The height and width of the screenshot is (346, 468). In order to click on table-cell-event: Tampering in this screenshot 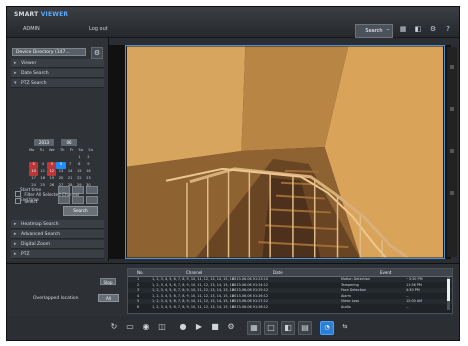, I will do `click(350, 284)`.